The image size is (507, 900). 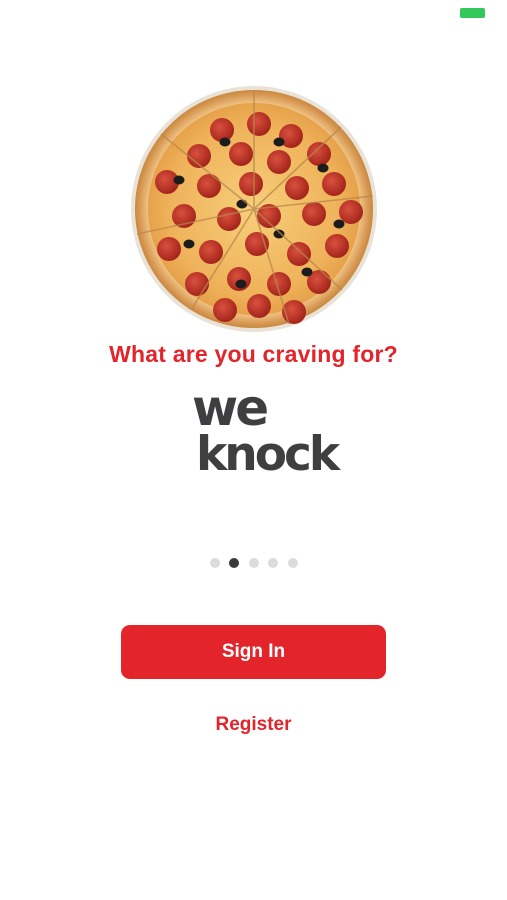 I want to click on weknock-logo: we knock, so click(x=270, y=430).